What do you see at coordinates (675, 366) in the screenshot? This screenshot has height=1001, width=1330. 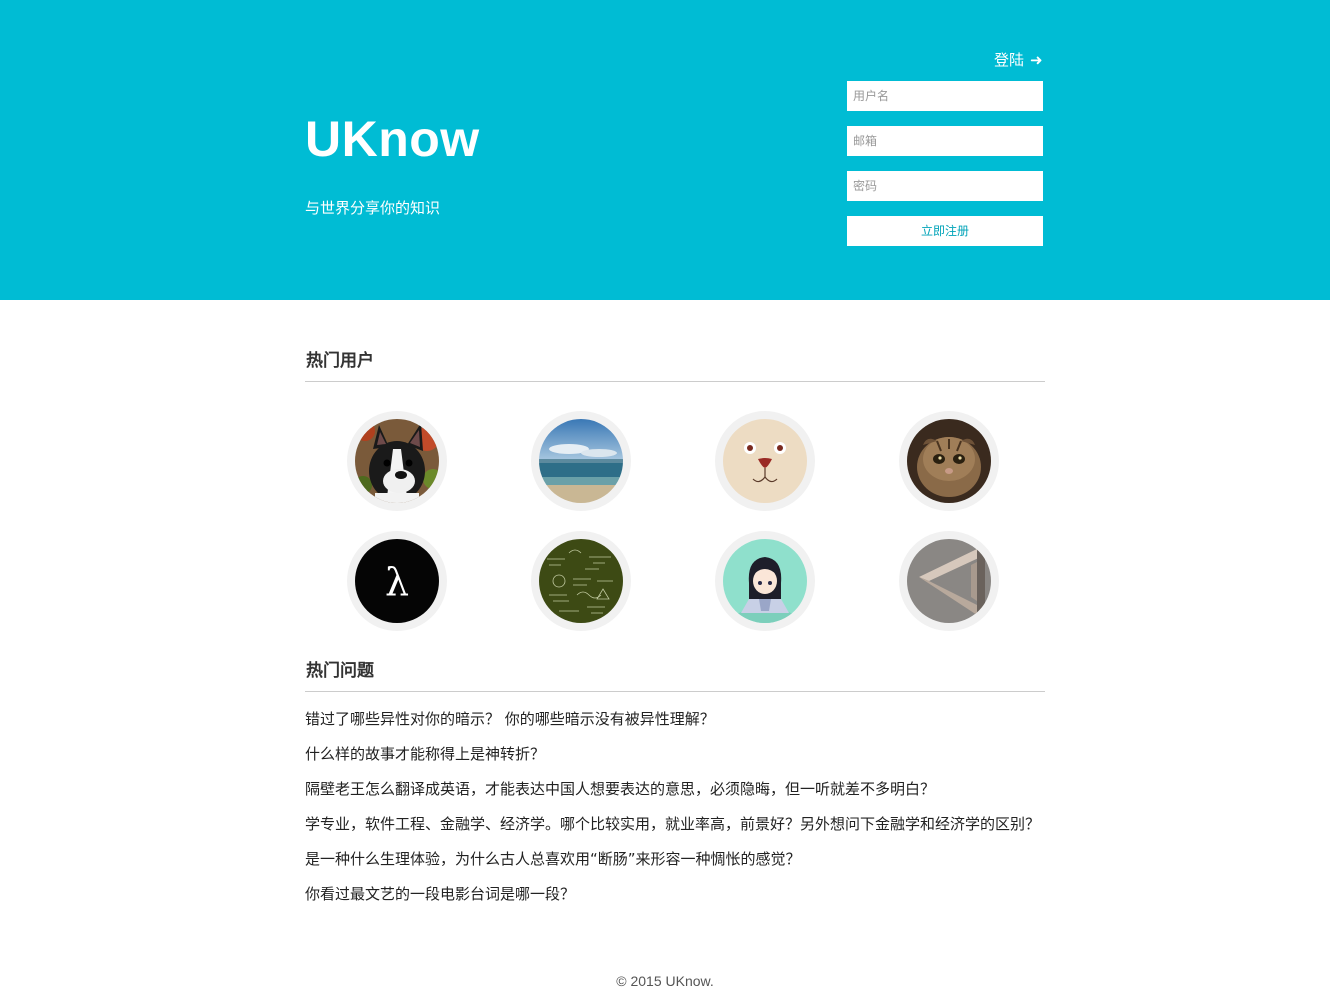 I see `hot-users-header: 热门用户` at bounding box center [675, 366].